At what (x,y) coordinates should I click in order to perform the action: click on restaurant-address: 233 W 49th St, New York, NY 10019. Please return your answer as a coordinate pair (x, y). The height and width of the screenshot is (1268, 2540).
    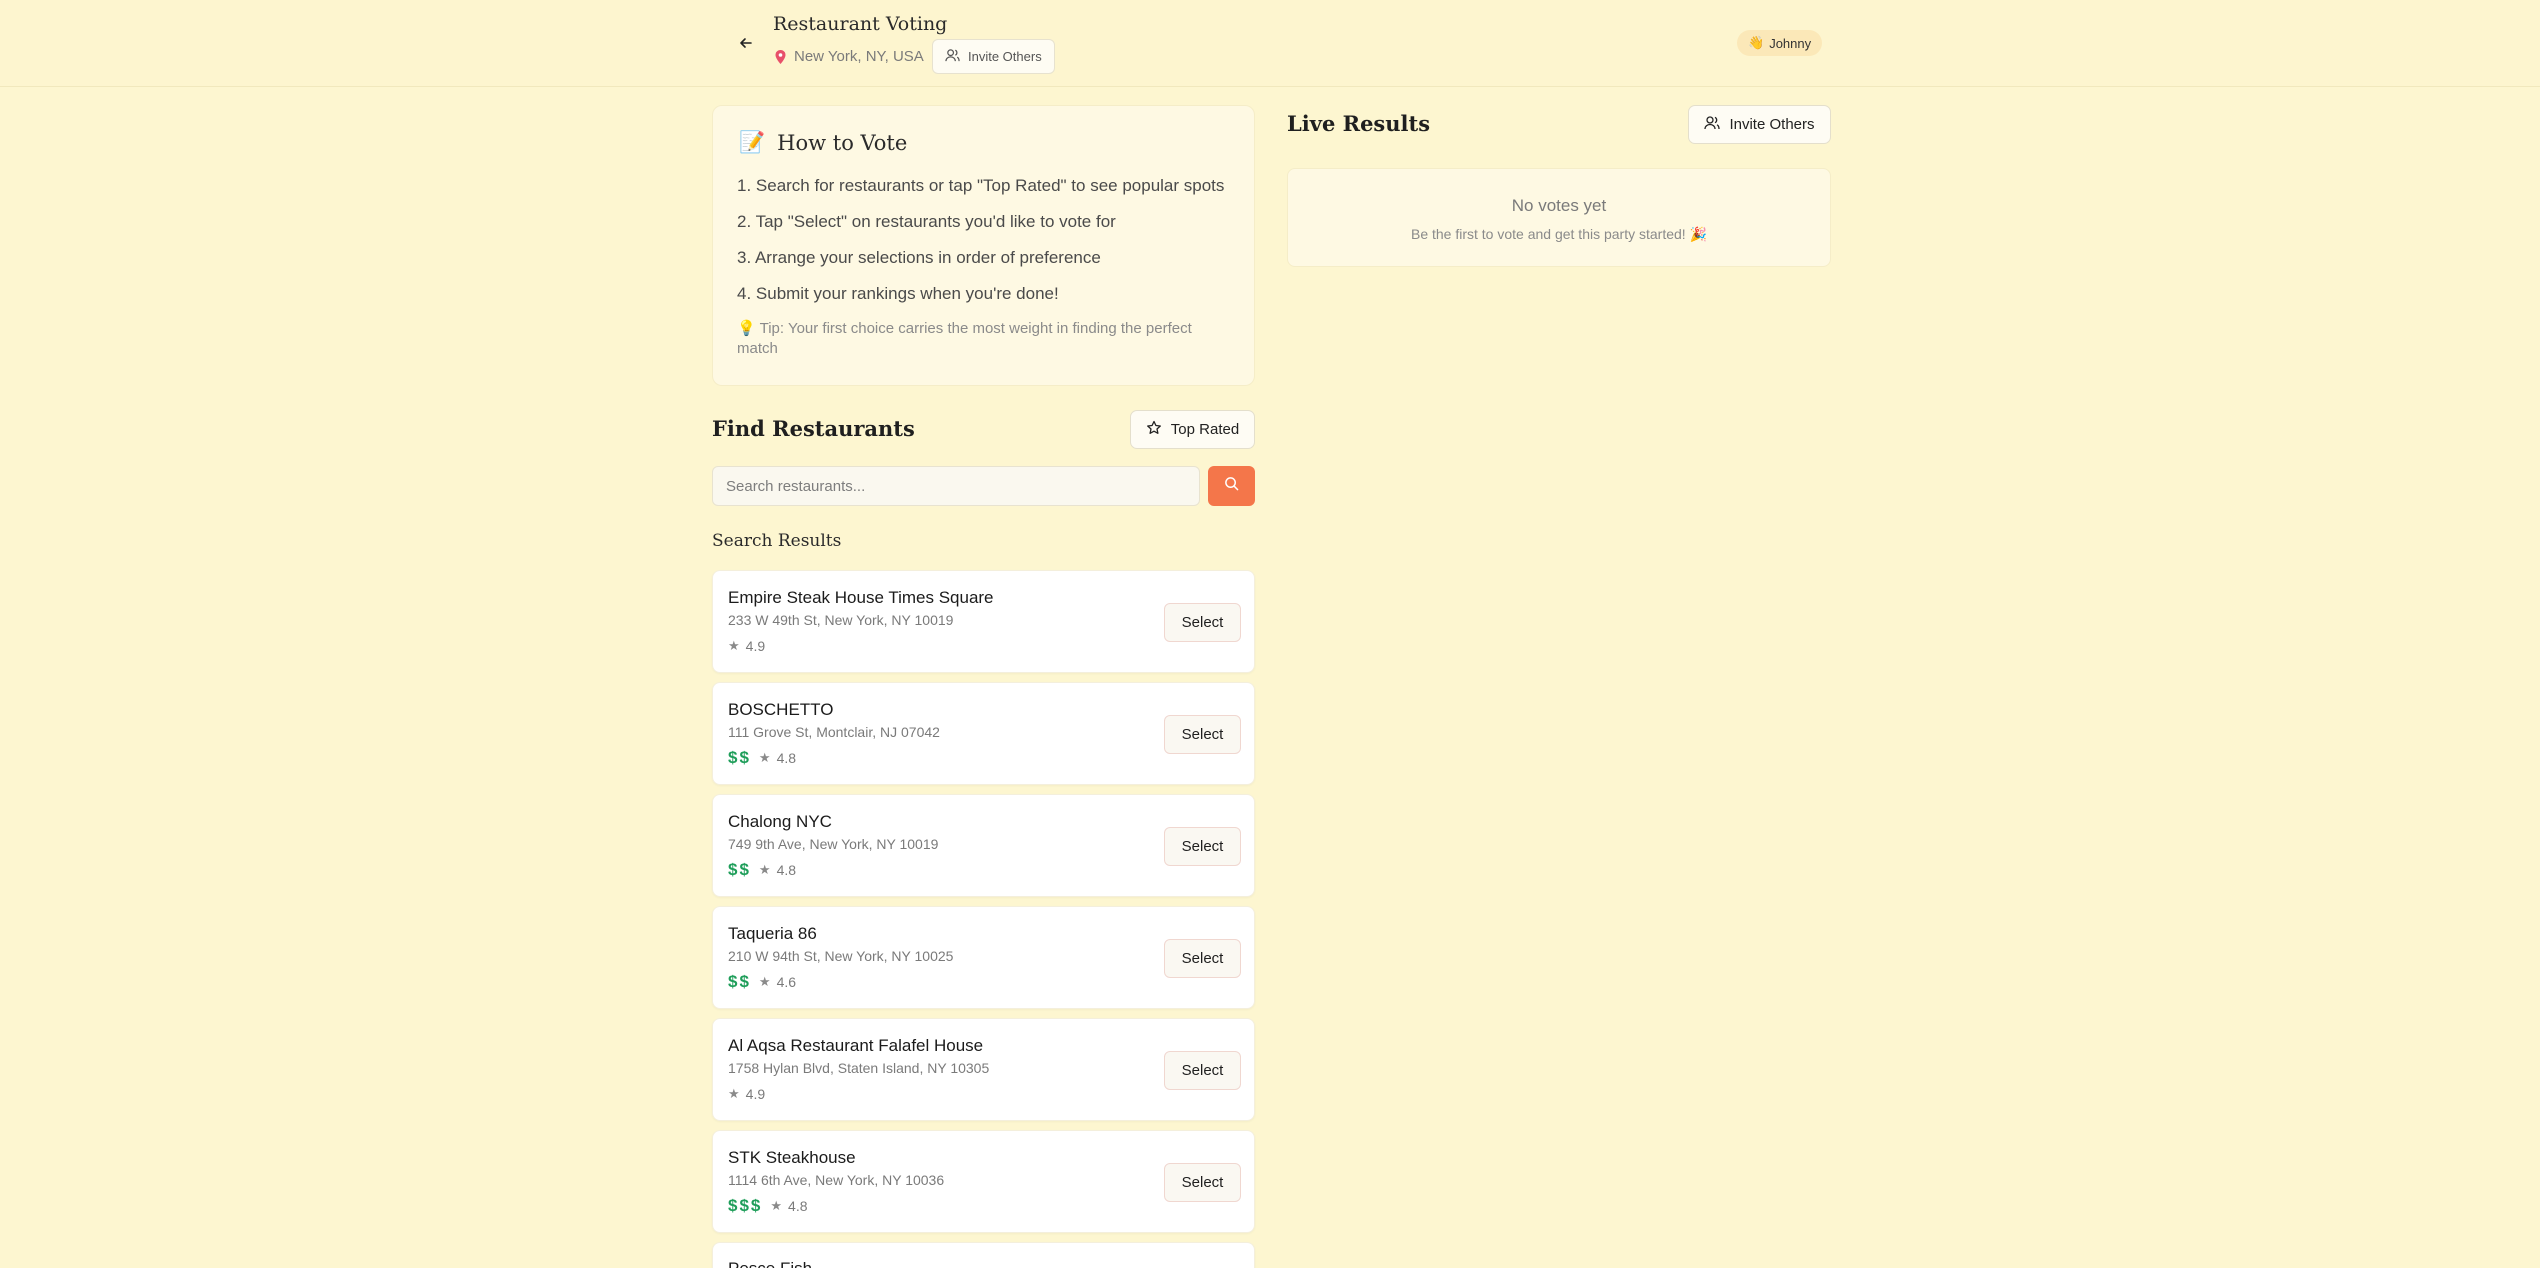
    Looking at the image, I should click on (841, 620).